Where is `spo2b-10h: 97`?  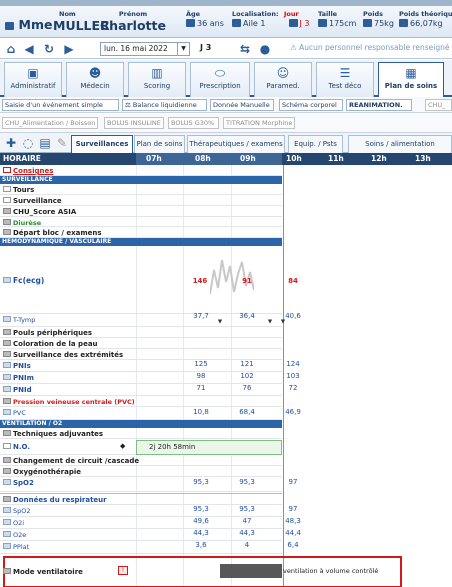
spo2b-10h: 97 is located at coordinates (293, 509).